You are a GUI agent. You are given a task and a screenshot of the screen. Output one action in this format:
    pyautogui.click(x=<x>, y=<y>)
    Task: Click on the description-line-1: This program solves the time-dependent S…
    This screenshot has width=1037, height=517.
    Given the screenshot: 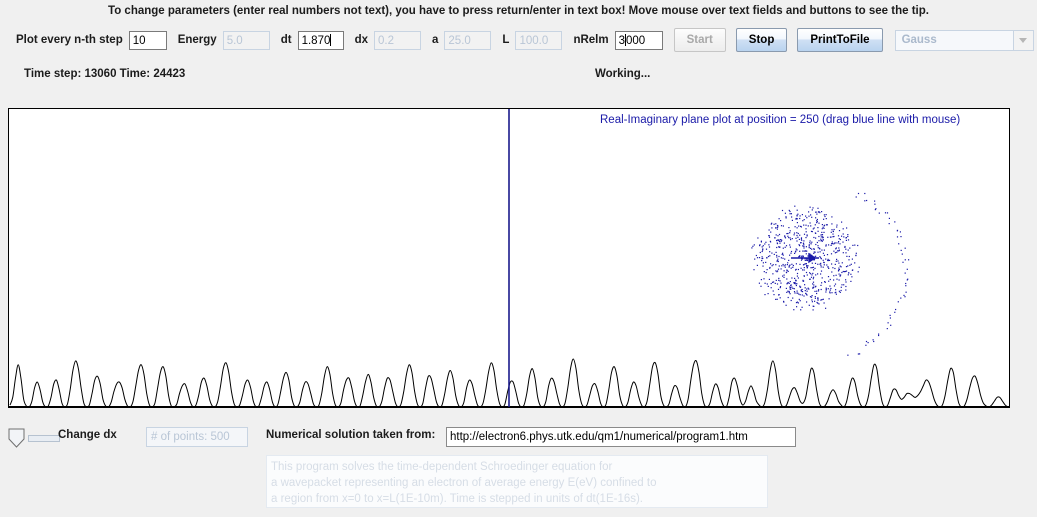 What is the action you would take?
    pyautogui.click(x=442, y=467)
    